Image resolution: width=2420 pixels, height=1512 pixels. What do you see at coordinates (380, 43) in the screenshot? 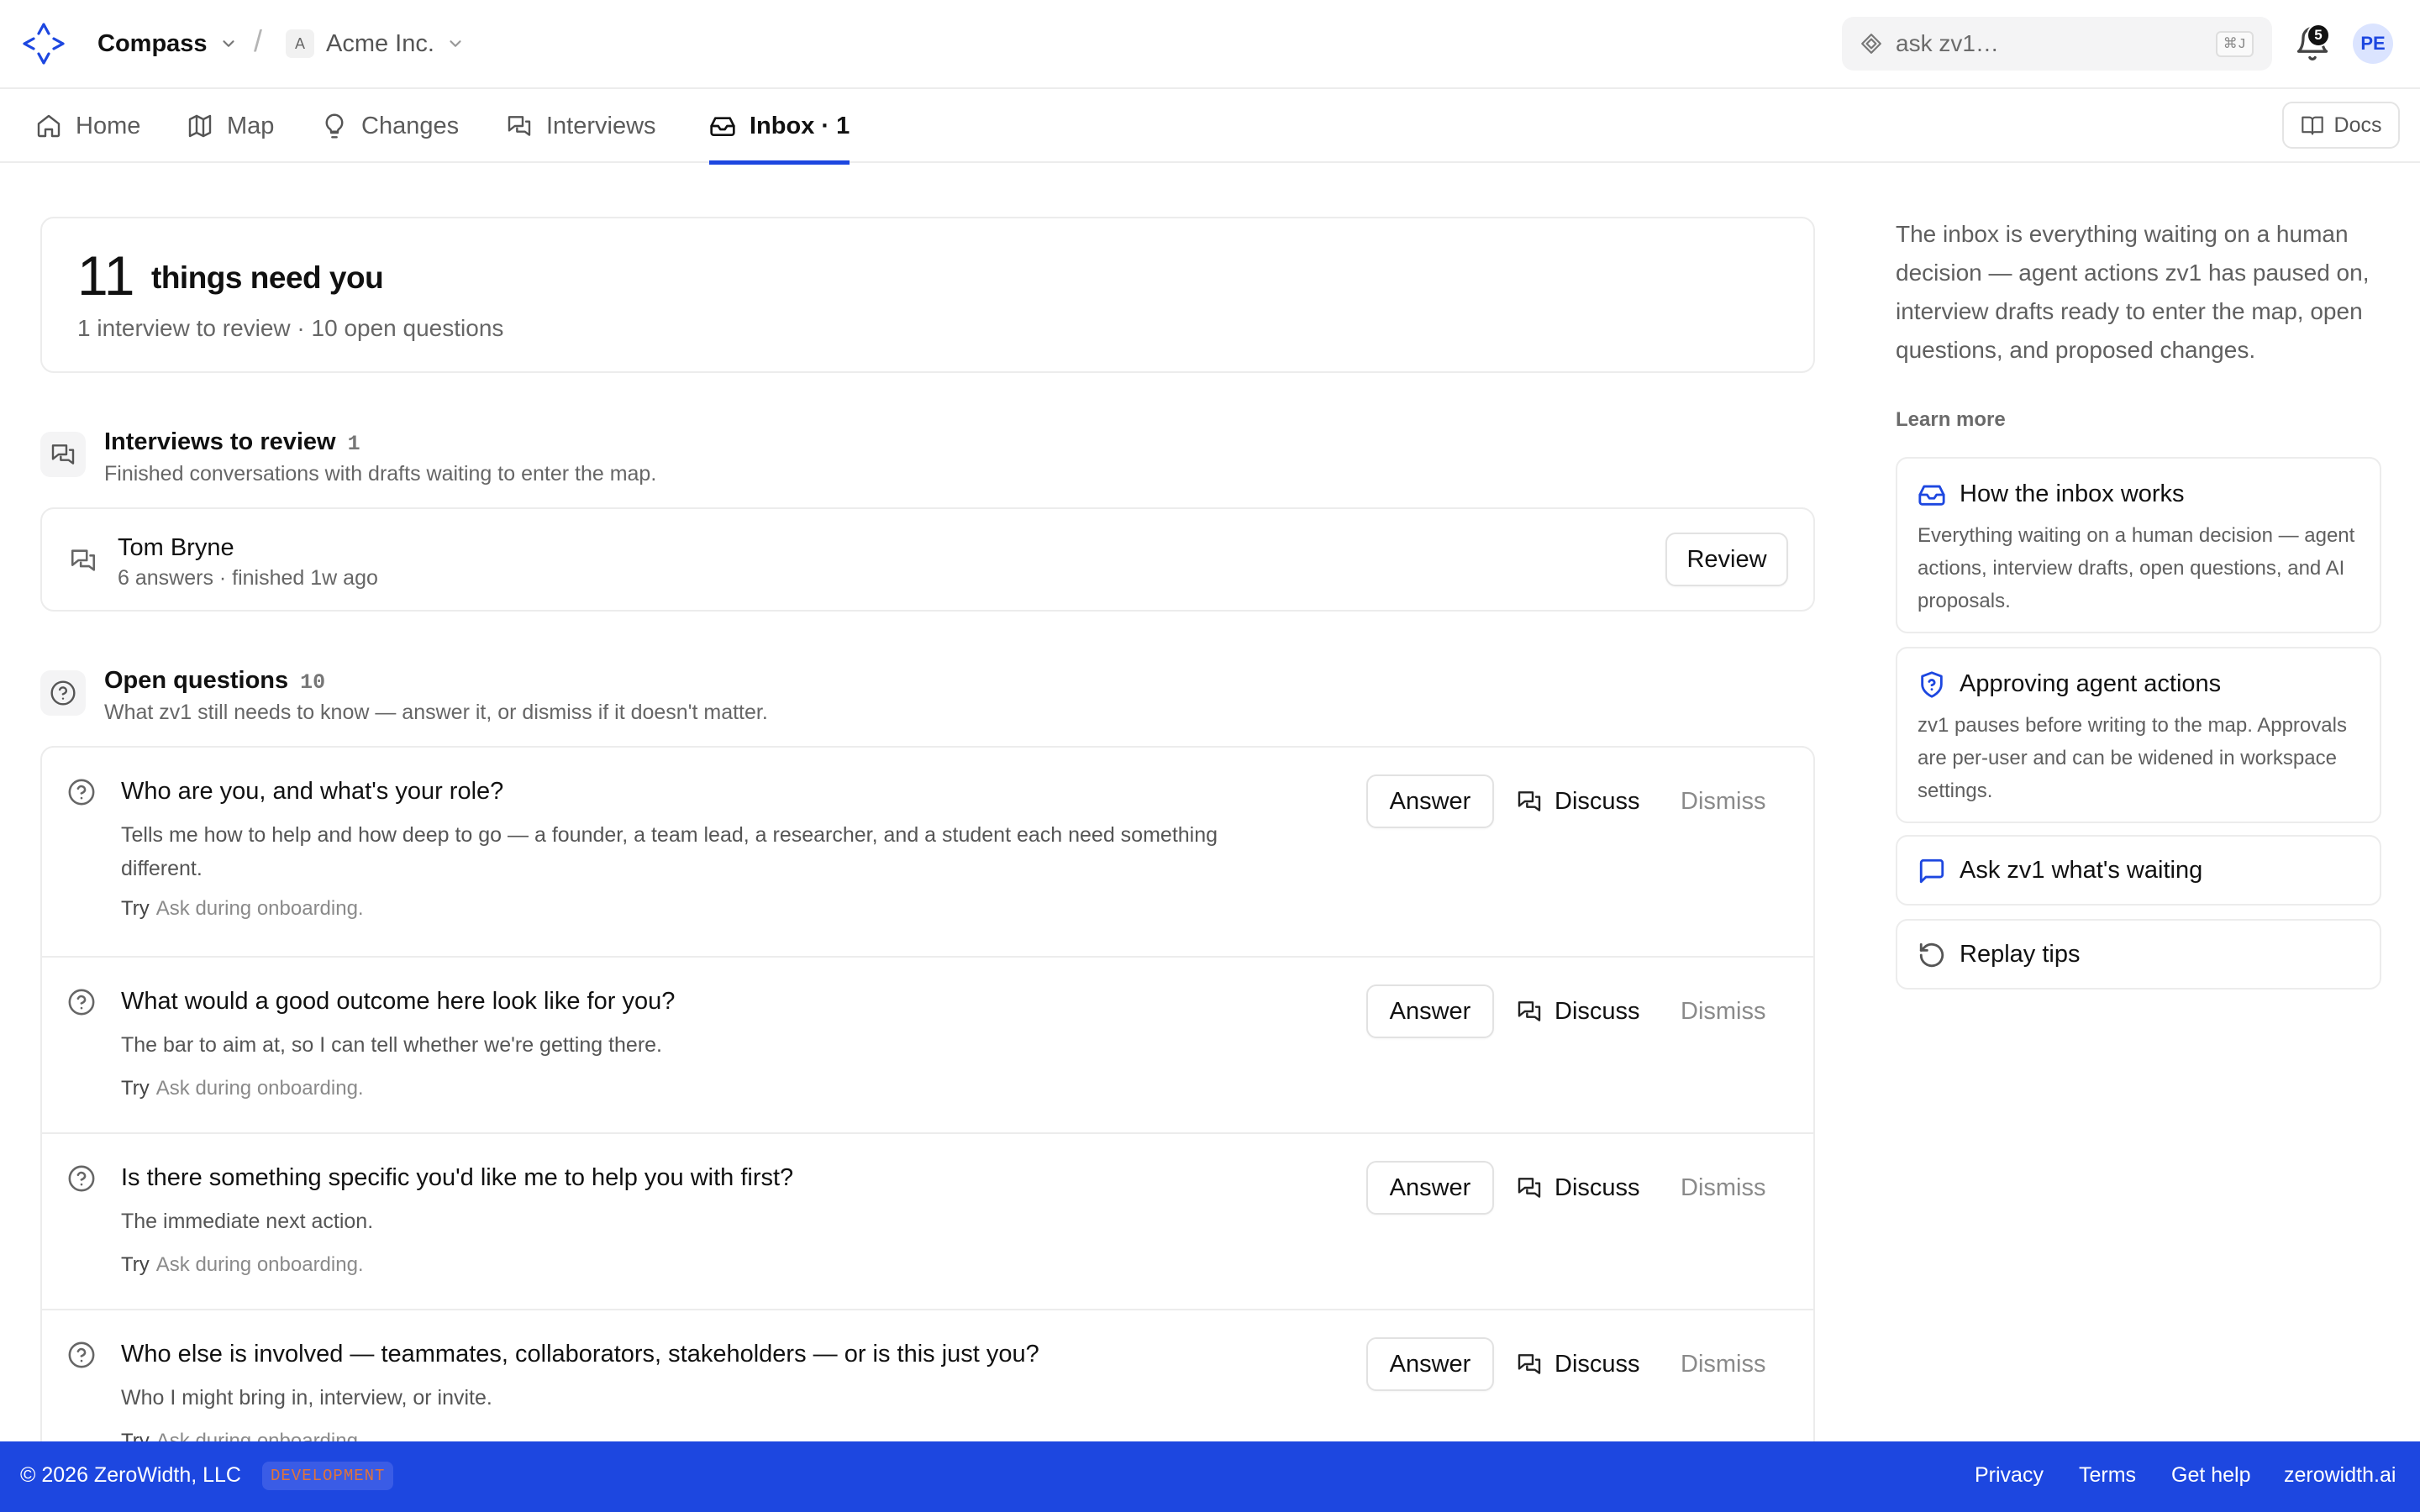
I see `org-name: Acme Inc.` at bounding box center [380, 43].